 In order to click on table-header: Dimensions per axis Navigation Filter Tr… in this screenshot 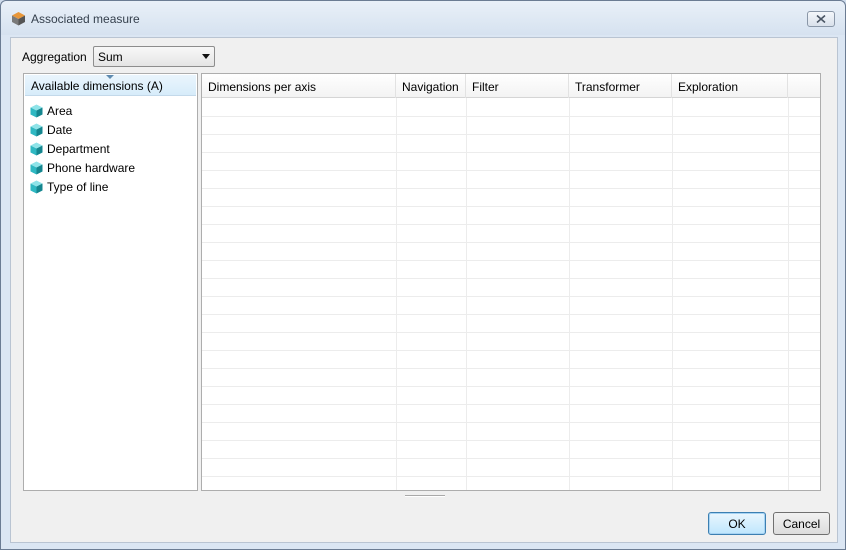, I will do `click(511, 86)`.